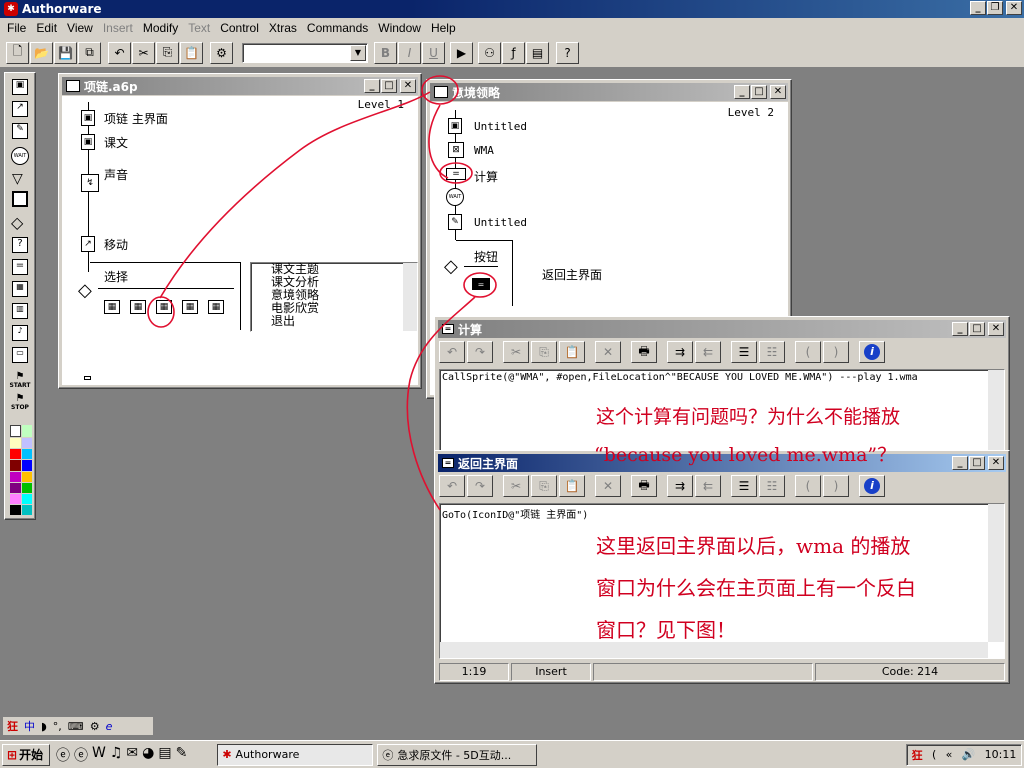  Describe the element at coordinates (344, 321) in the screenshot. I see `list-item: 退出` at that location.